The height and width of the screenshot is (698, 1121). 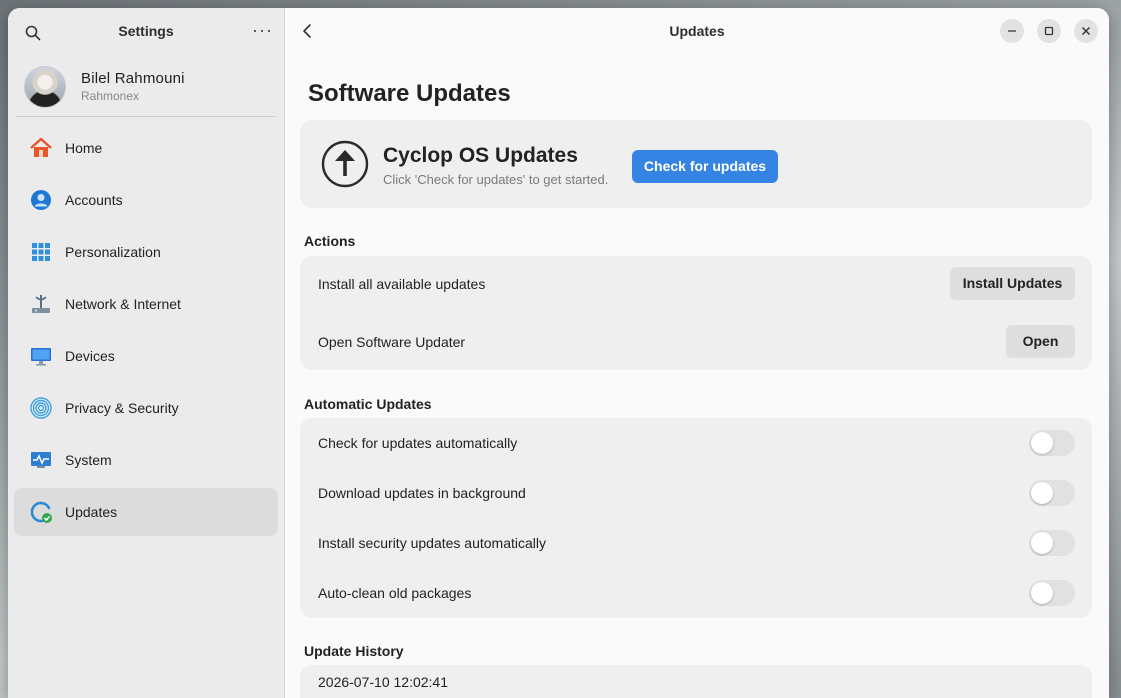 What do you see at coordinates (123, 304) in the screenshot?
I see `sidebar-item-label: Network & Internet` at bounding box center [123, 304].